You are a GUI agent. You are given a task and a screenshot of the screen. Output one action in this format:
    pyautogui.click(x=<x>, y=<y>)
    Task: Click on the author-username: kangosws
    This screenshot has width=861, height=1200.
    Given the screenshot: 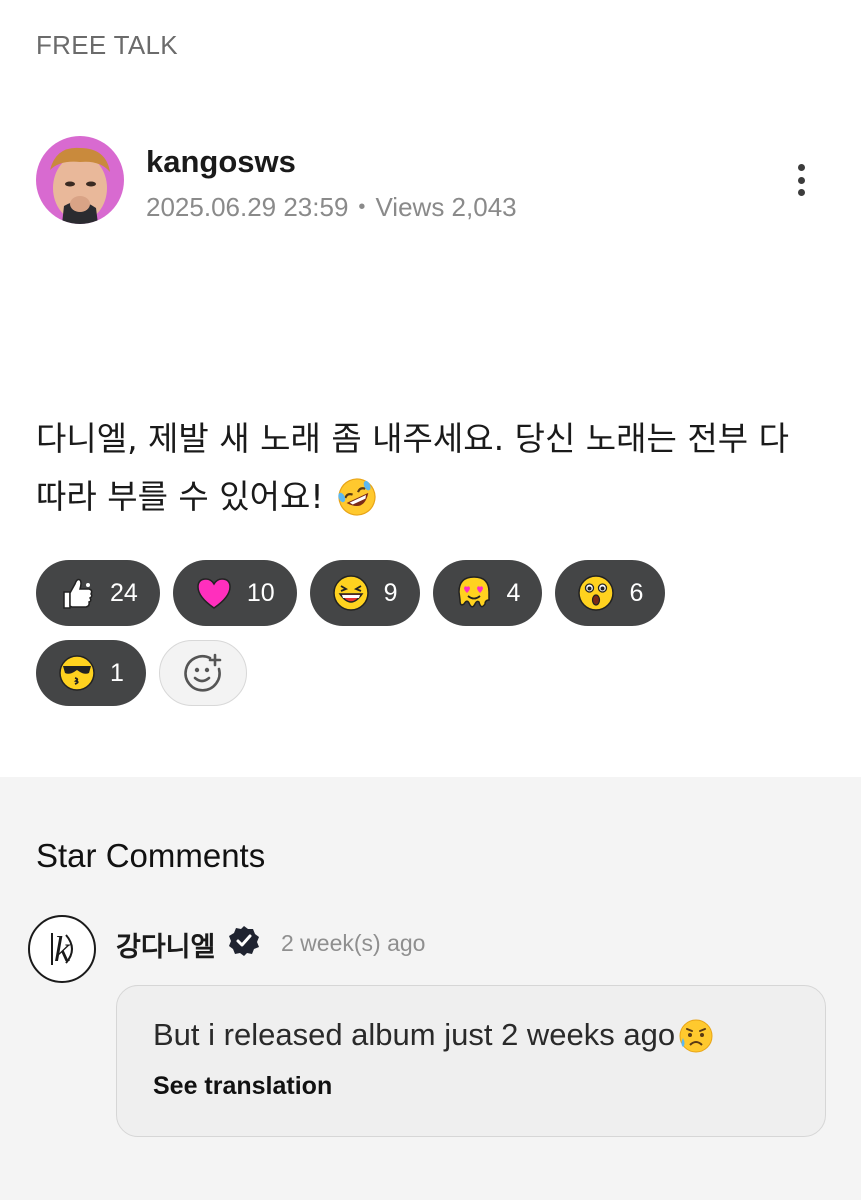 What is the action you would take?
    pyautogui.click(x=221, y=162)
    